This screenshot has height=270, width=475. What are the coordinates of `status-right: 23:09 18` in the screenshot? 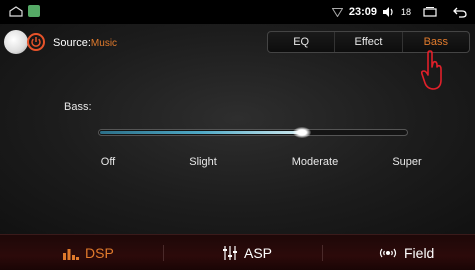 It's located at (399, 12).